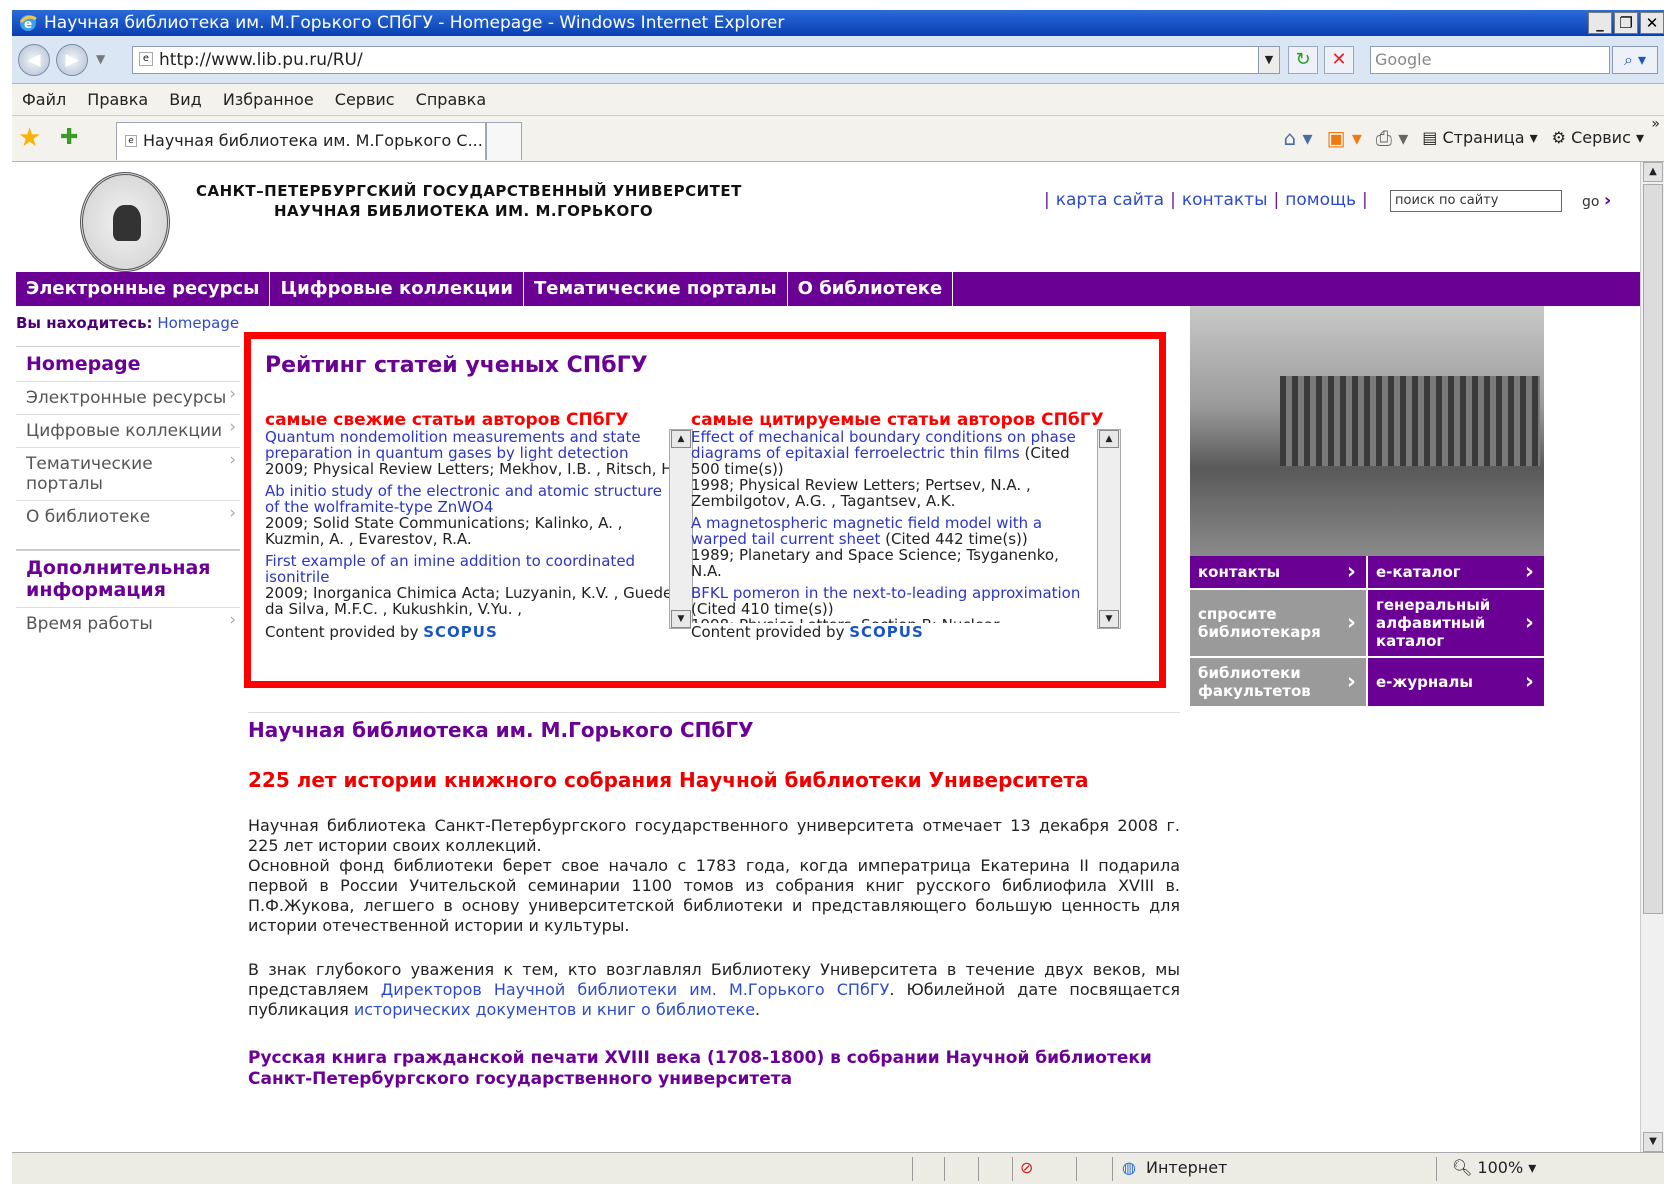 Image resolution: width=1664 pixels, height=1184 pixels. I want to click on gear-icon: ⚙, so click(1561, 137).